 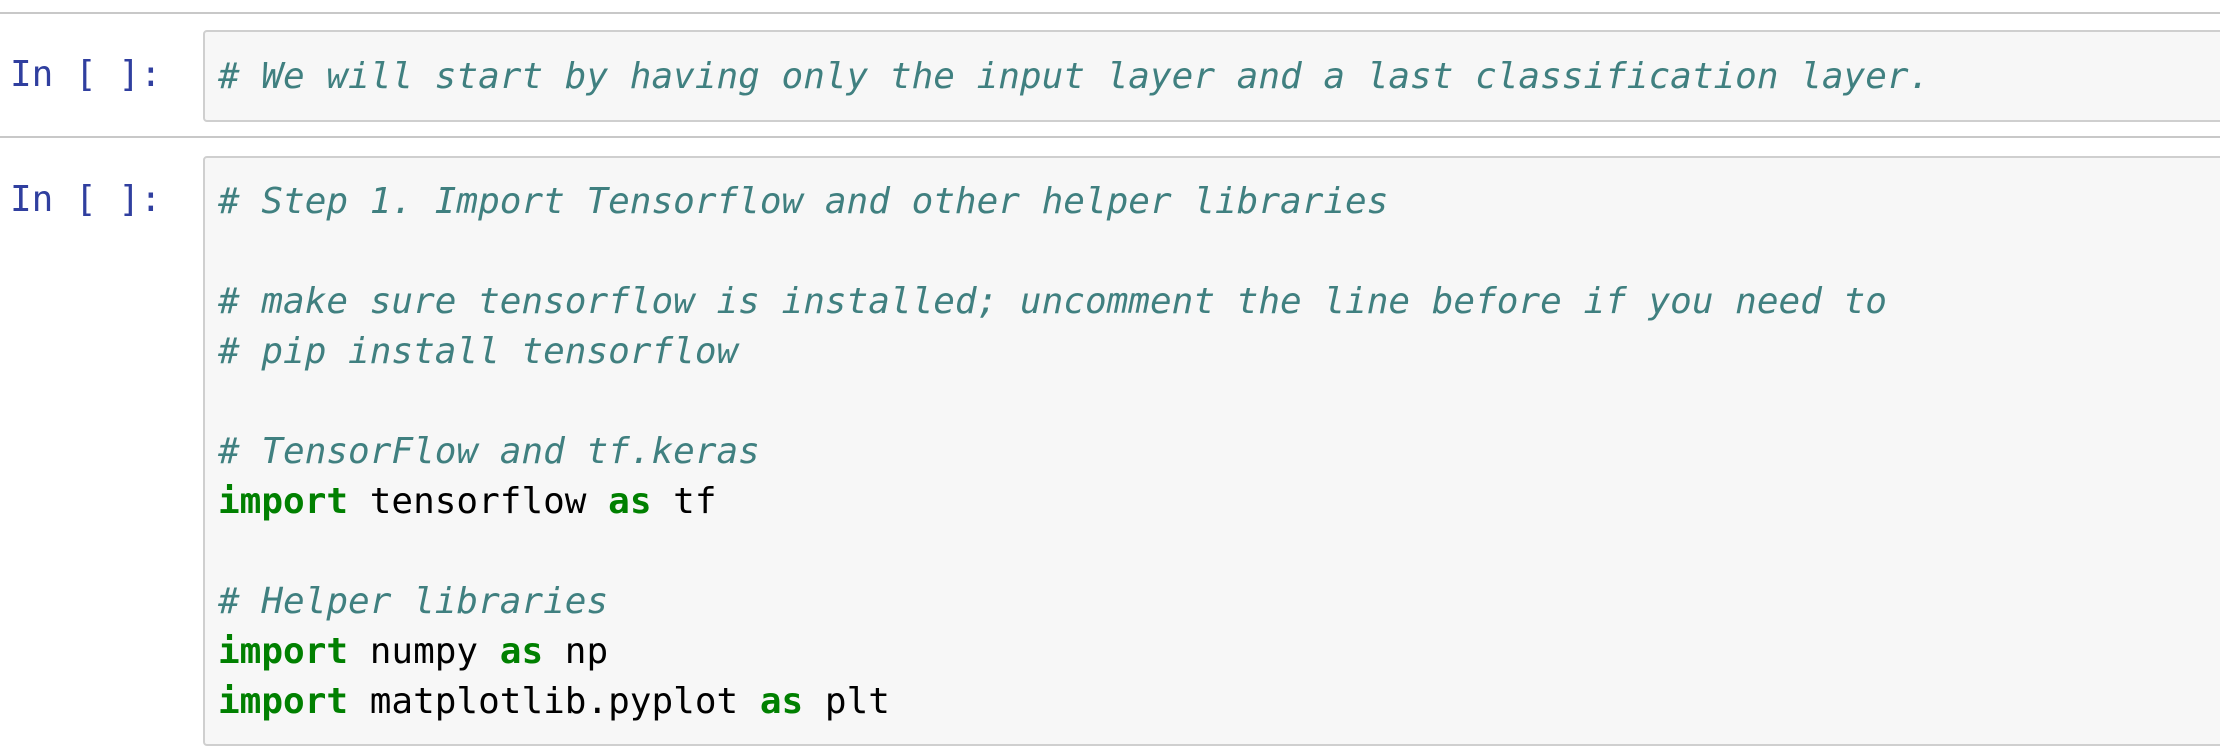 I want to click on code-line: # pip install tensorflow, so click(x=1219, y=352).